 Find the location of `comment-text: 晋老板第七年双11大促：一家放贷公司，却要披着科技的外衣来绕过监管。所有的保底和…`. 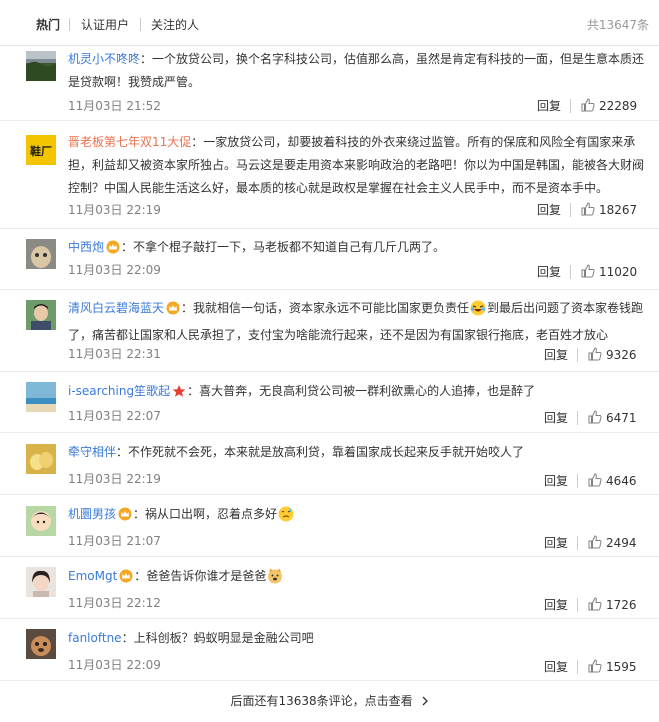

comment-text: 晋老板第七年双11大促：一家放贷公司，却要披着科技的外衣来绕过监管。所有的保底和… is located at coordinates (356, 165).